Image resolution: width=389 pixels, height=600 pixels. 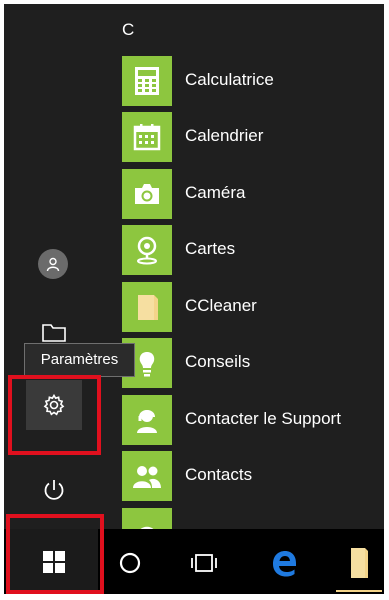 I want to click on map-pin-icon, so click(x=147, y=250).